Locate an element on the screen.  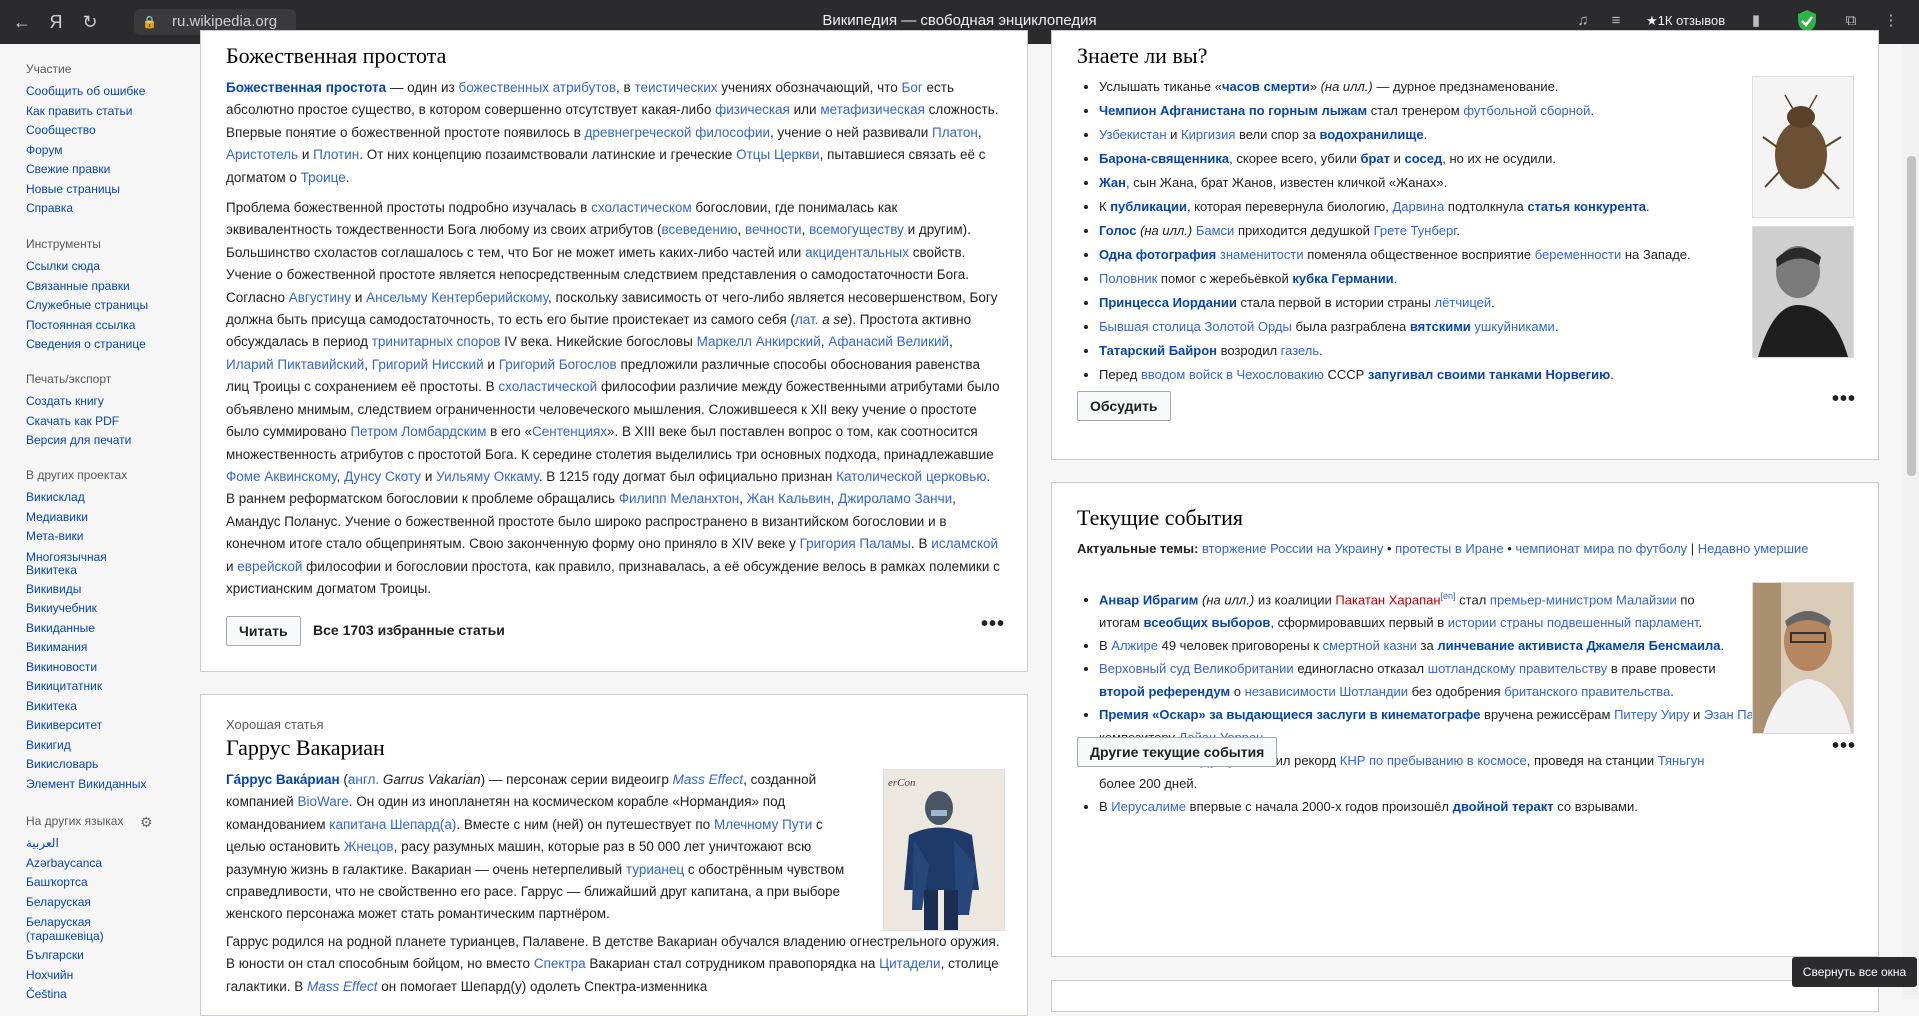
sidebar-item: Башҡортса is located at coordinates (74, 883).